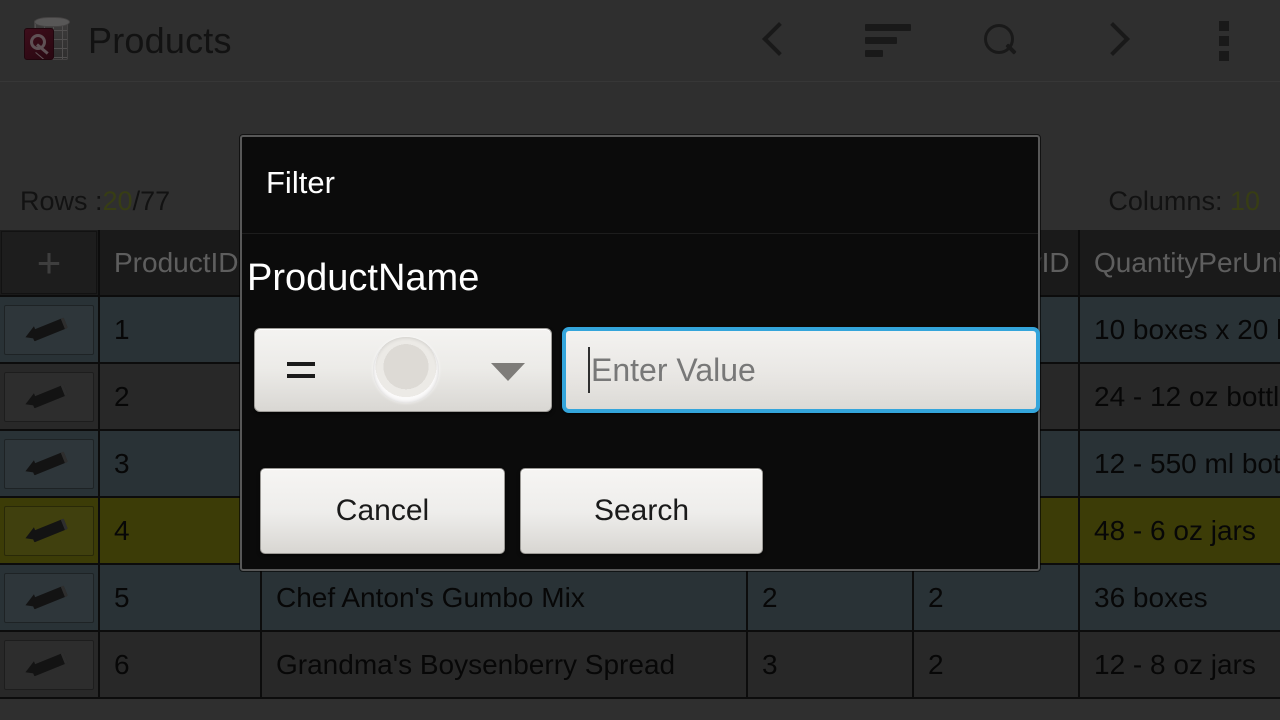 This screenshot has width=1280, height=720. I want to click on touch-ripple-indicator, so click(406, 370).